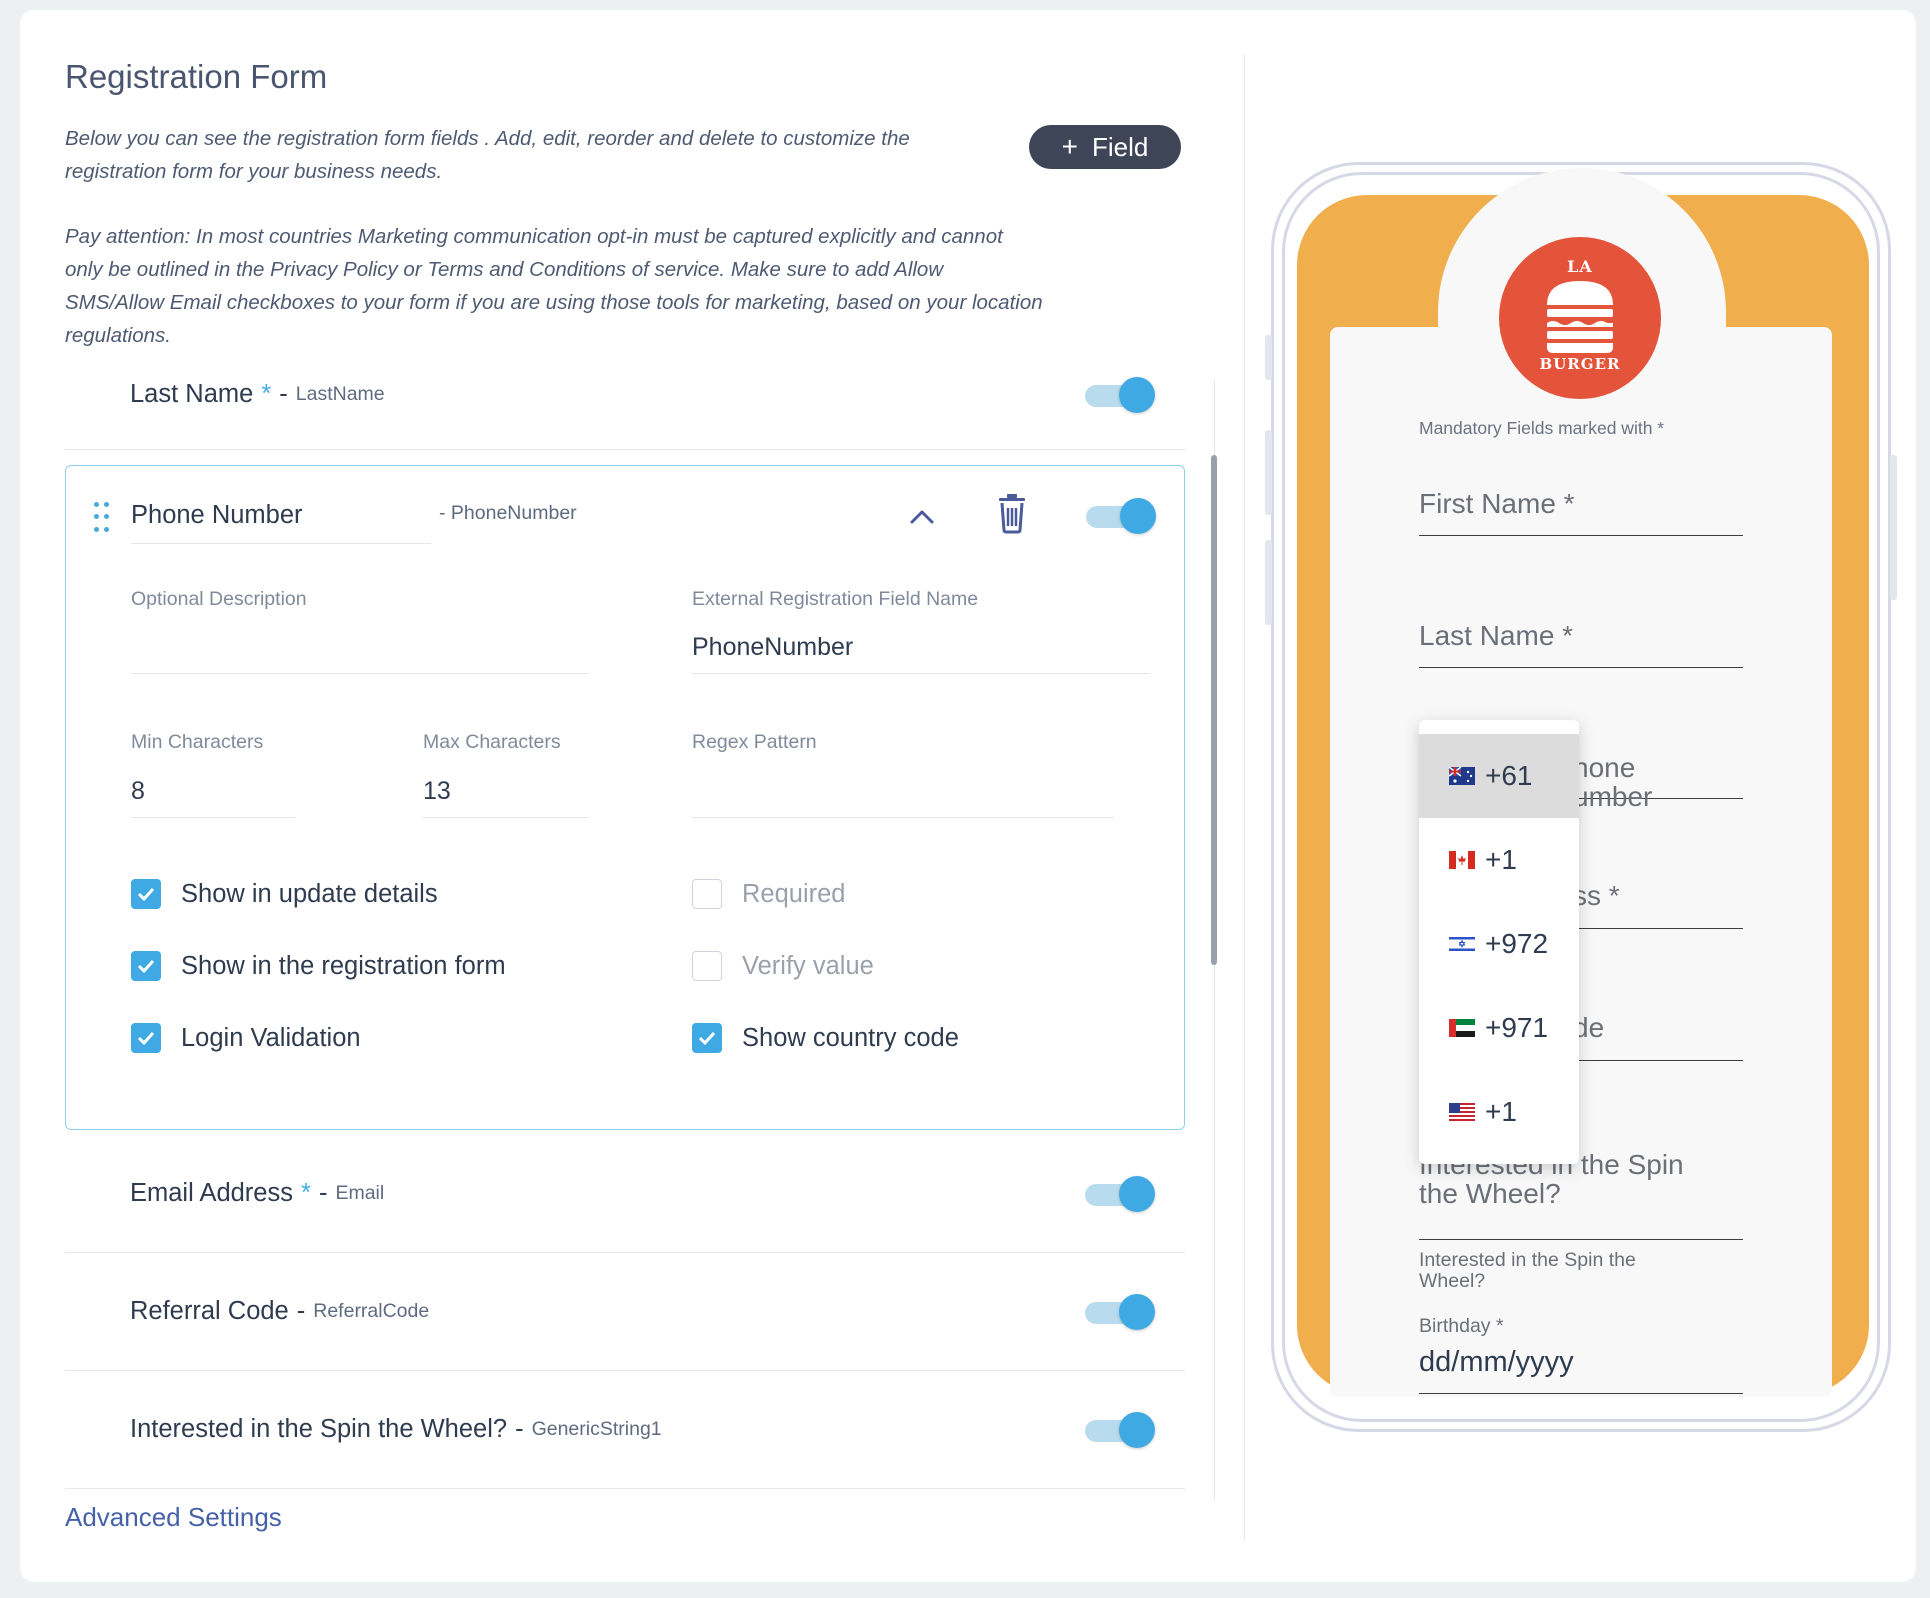  I want to click on country-code-dropdown: +61 +1 +972 +971 +1, so click(1499, 942).